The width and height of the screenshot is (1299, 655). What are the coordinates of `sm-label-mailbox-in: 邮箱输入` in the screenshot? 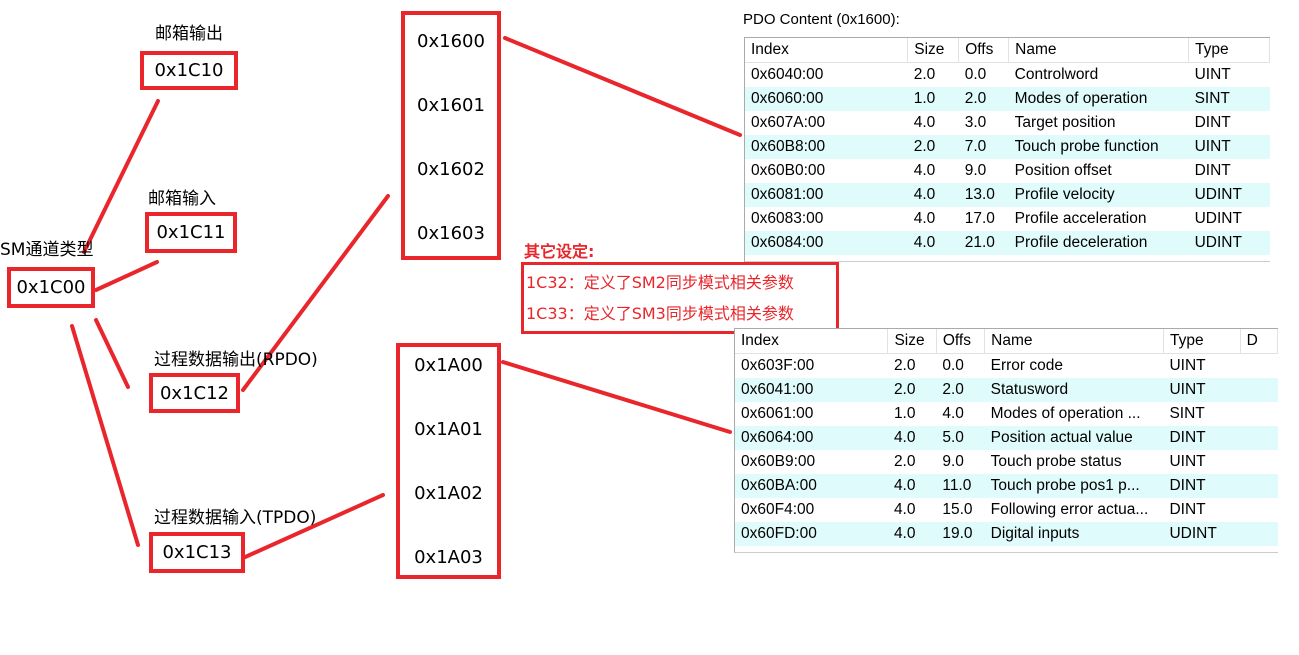 It's located at (182, 199).